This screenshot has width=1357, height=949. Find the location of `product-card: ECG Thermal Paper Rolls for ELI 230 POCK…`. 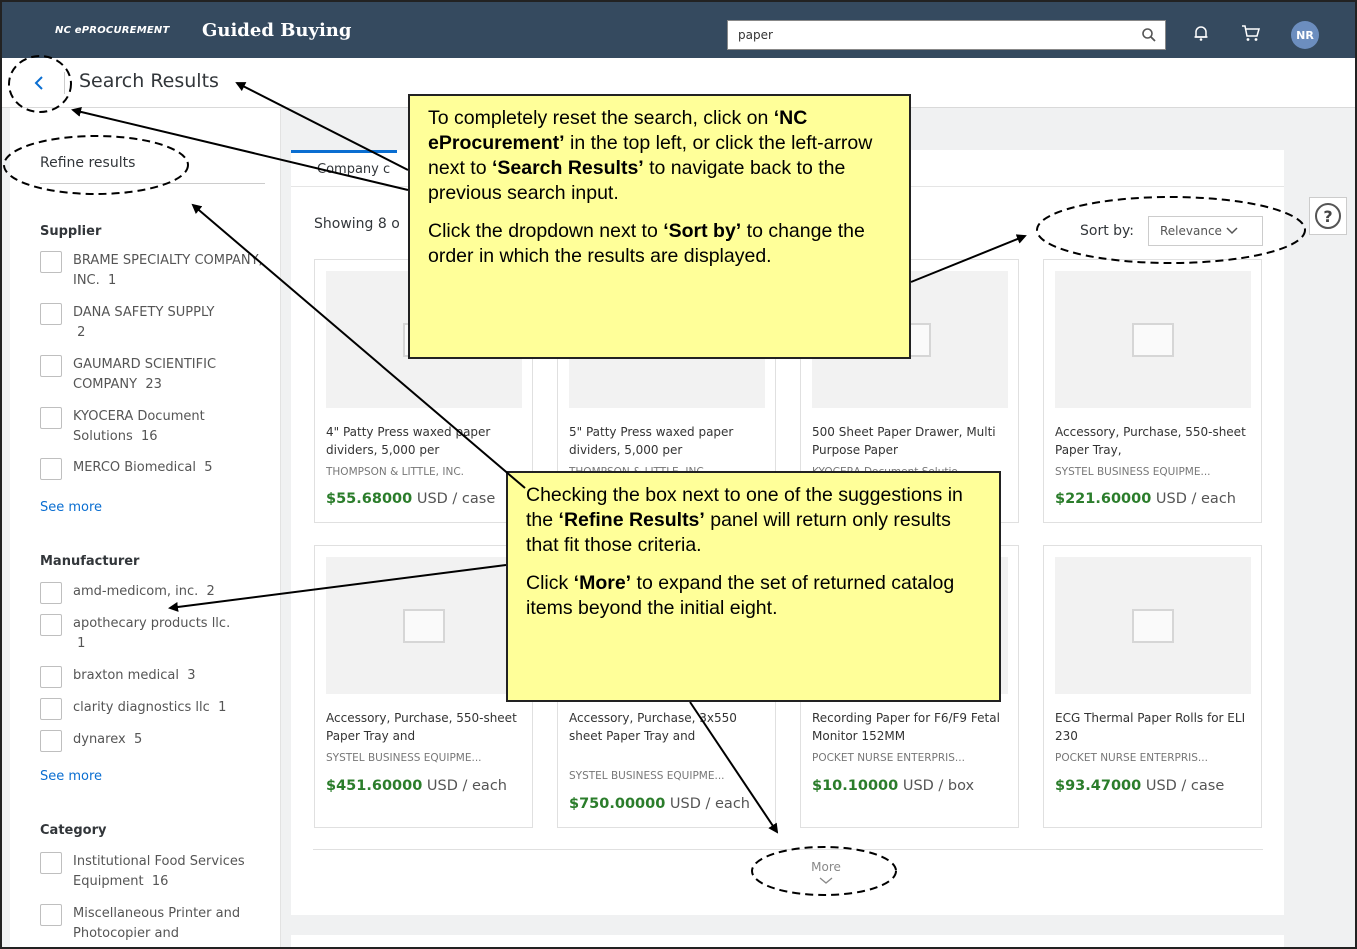

product-card: ECG Thermal Paper Rolls for ELI 230 POCK… is located at coordinates (1152, 686).